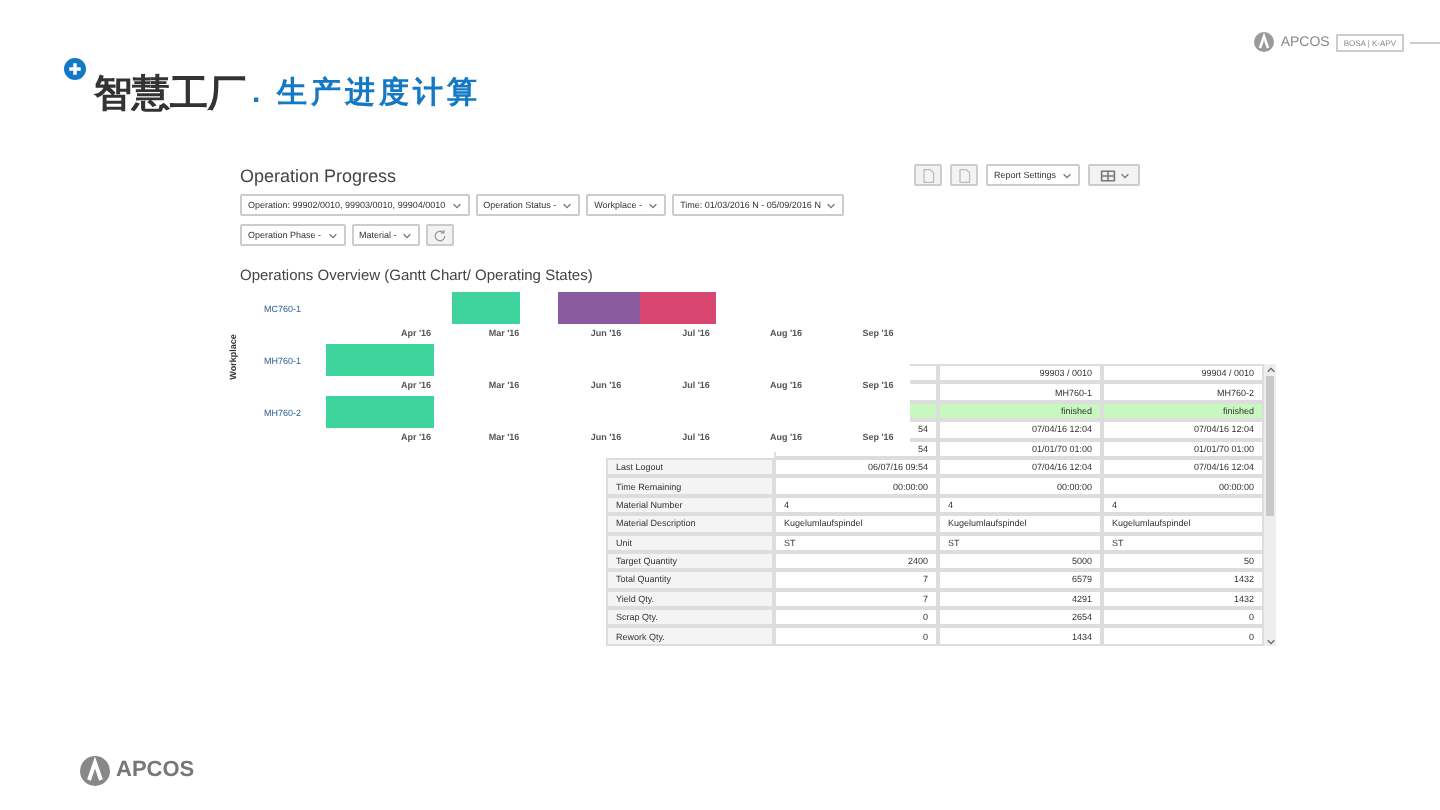 This screenshot has width=1440, height=810. I want to click on refresh-button, so click(440, 235).